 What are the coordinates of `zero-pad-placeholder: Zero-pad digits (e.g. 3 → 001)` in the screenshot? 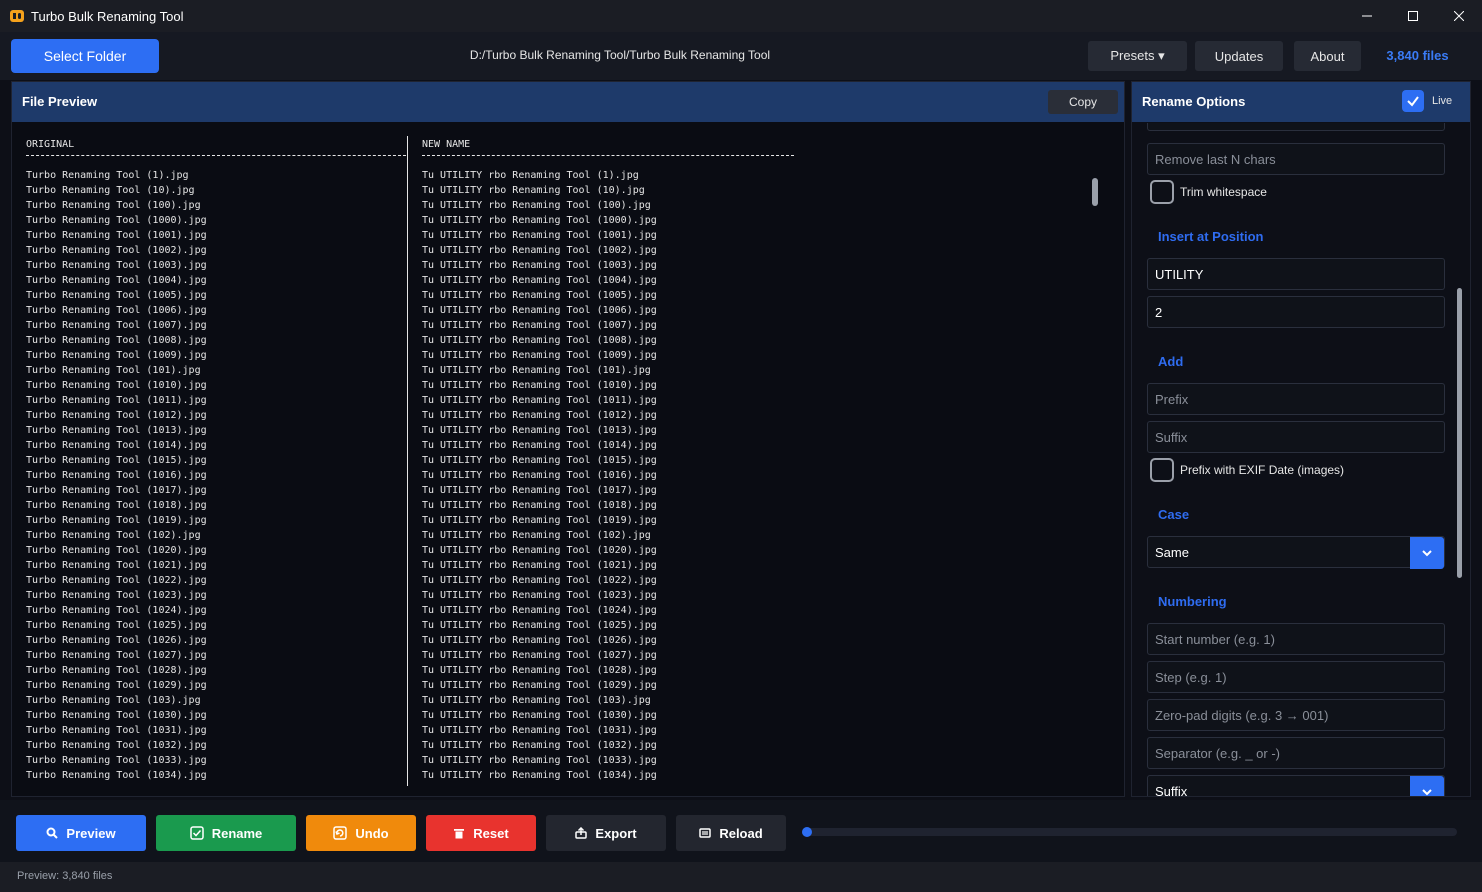 It's located at (1242, 715).